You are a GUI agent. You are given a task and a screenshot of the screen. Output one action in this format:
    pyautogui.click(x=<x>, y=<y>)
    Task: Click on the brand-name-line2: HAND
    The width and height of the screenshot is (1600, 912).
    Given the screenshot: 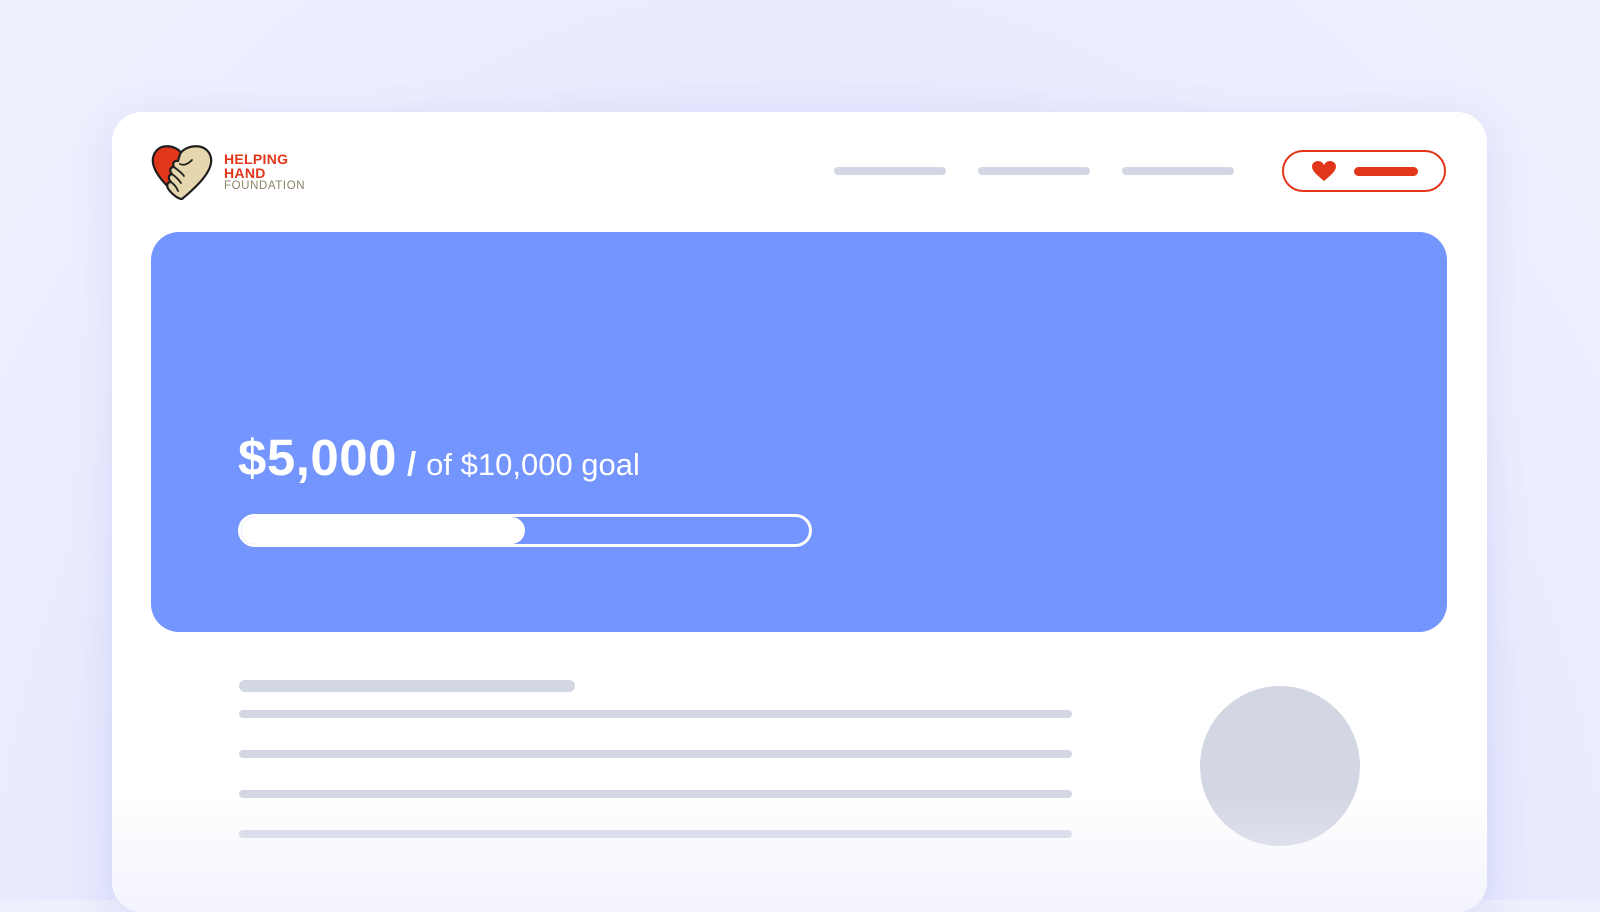 What is the action you would take?
    pyautogui.click(x=245, y=172)
    